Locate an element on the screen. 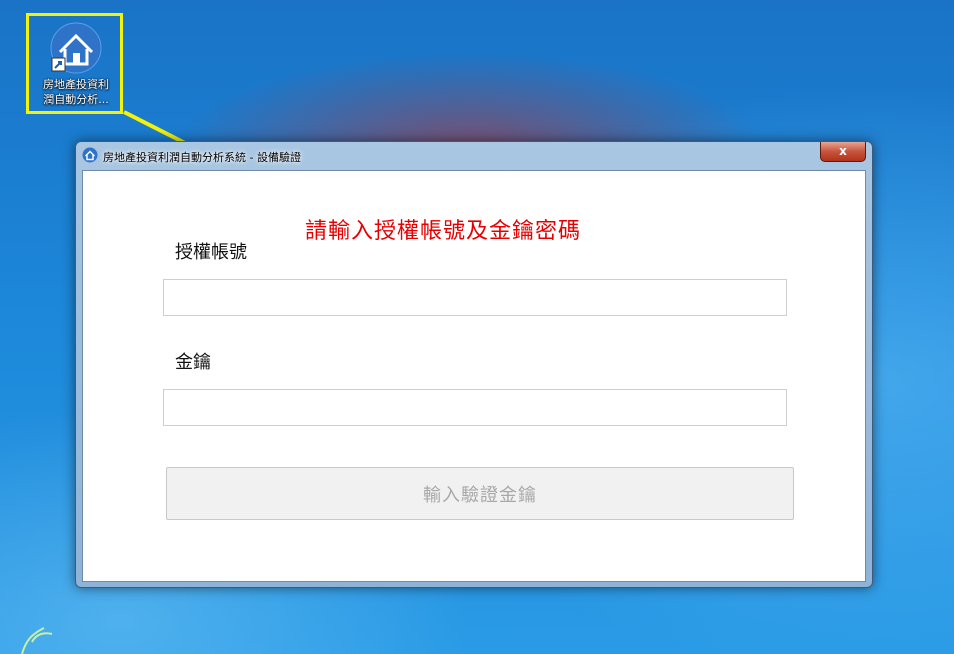  key-label: 金鑰 is located at coordinates (193, 362).